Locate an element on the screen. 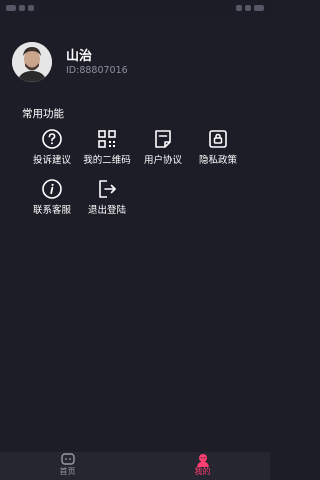 The width and height of the screenshot is (320, 480). bottom-tab-bar: 首页 我的 is located at coordinates (135, 466).